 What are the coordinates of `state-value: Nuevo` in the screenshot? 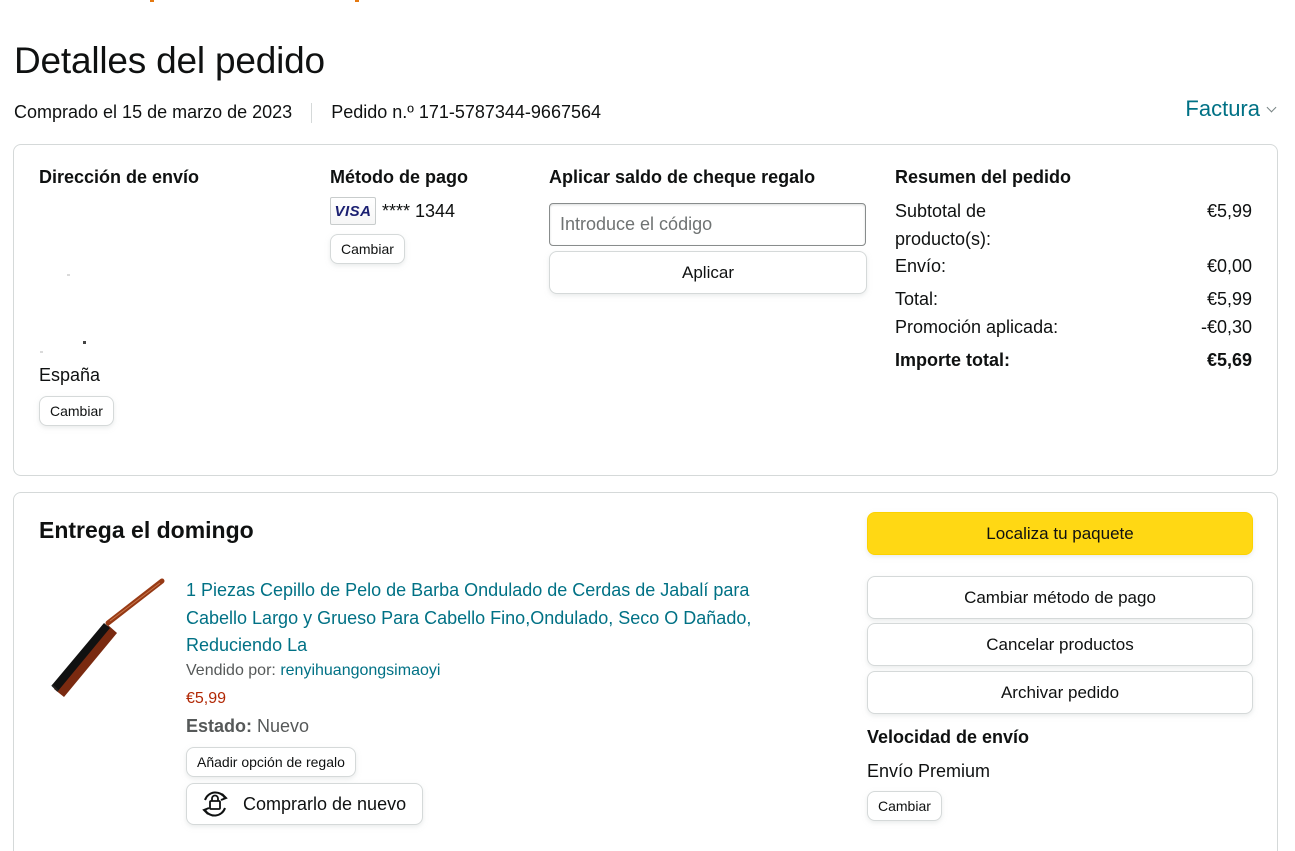 It's located at (283, 726).